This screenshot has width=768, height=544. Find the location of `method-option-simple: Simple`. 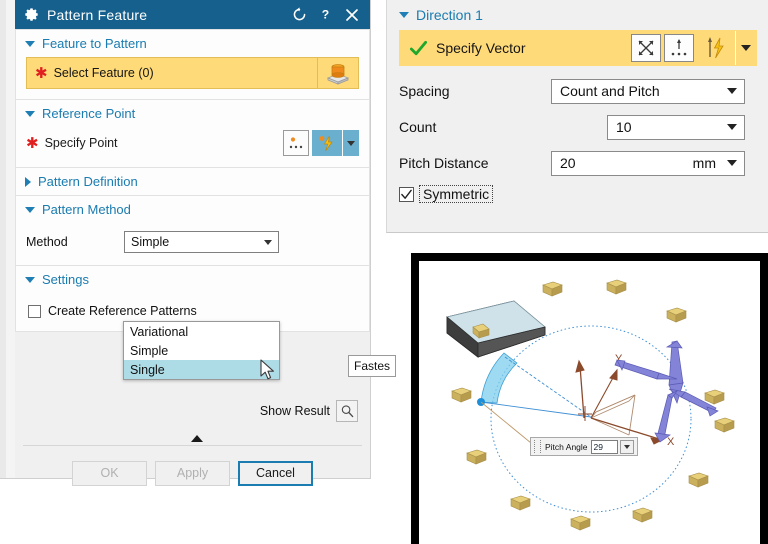

method-option-simple: Simple is located at coordinates (201, 350).